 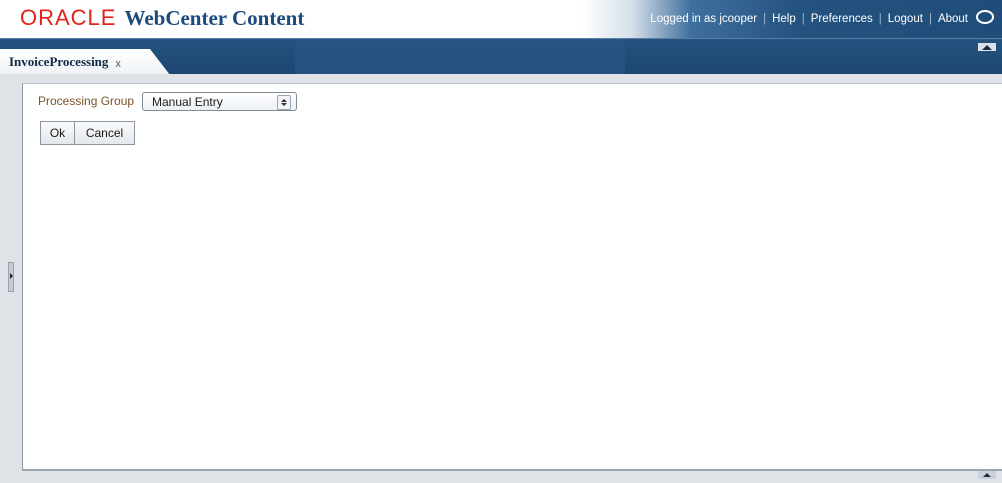 What do you see at coordinates (842, 19) in the screenshot?
I see `preferences-link: Preferences` at bounding box center [842, 19].